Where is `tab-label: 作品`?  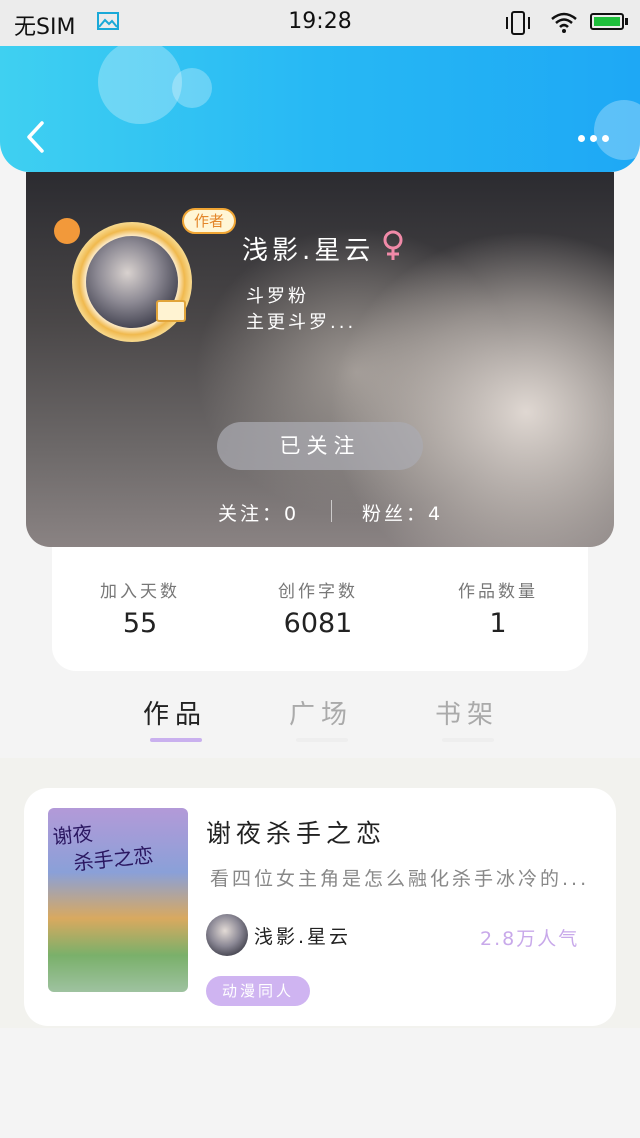
tab-label: 作品 is located at coordinates (174, 715).